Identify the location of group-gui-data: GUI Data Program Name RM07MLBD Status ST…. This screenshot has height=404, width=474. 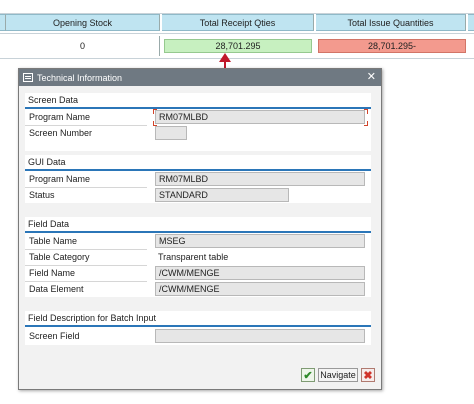
(198, 179).